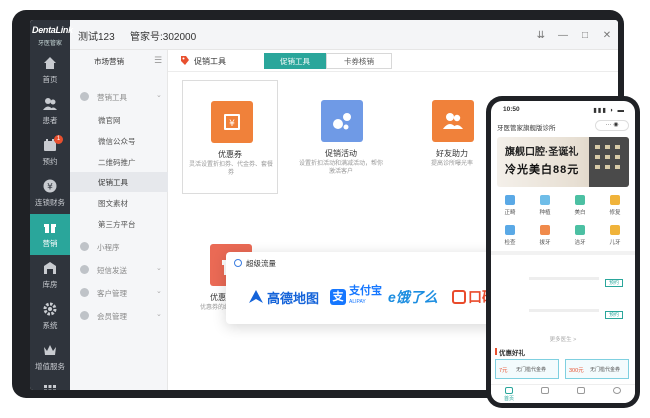 The image size is (650, 418). Describe the element at coordinates (119, 120) in the screenshot. I see `subnav-item-micro-site: 微官网` at that location.